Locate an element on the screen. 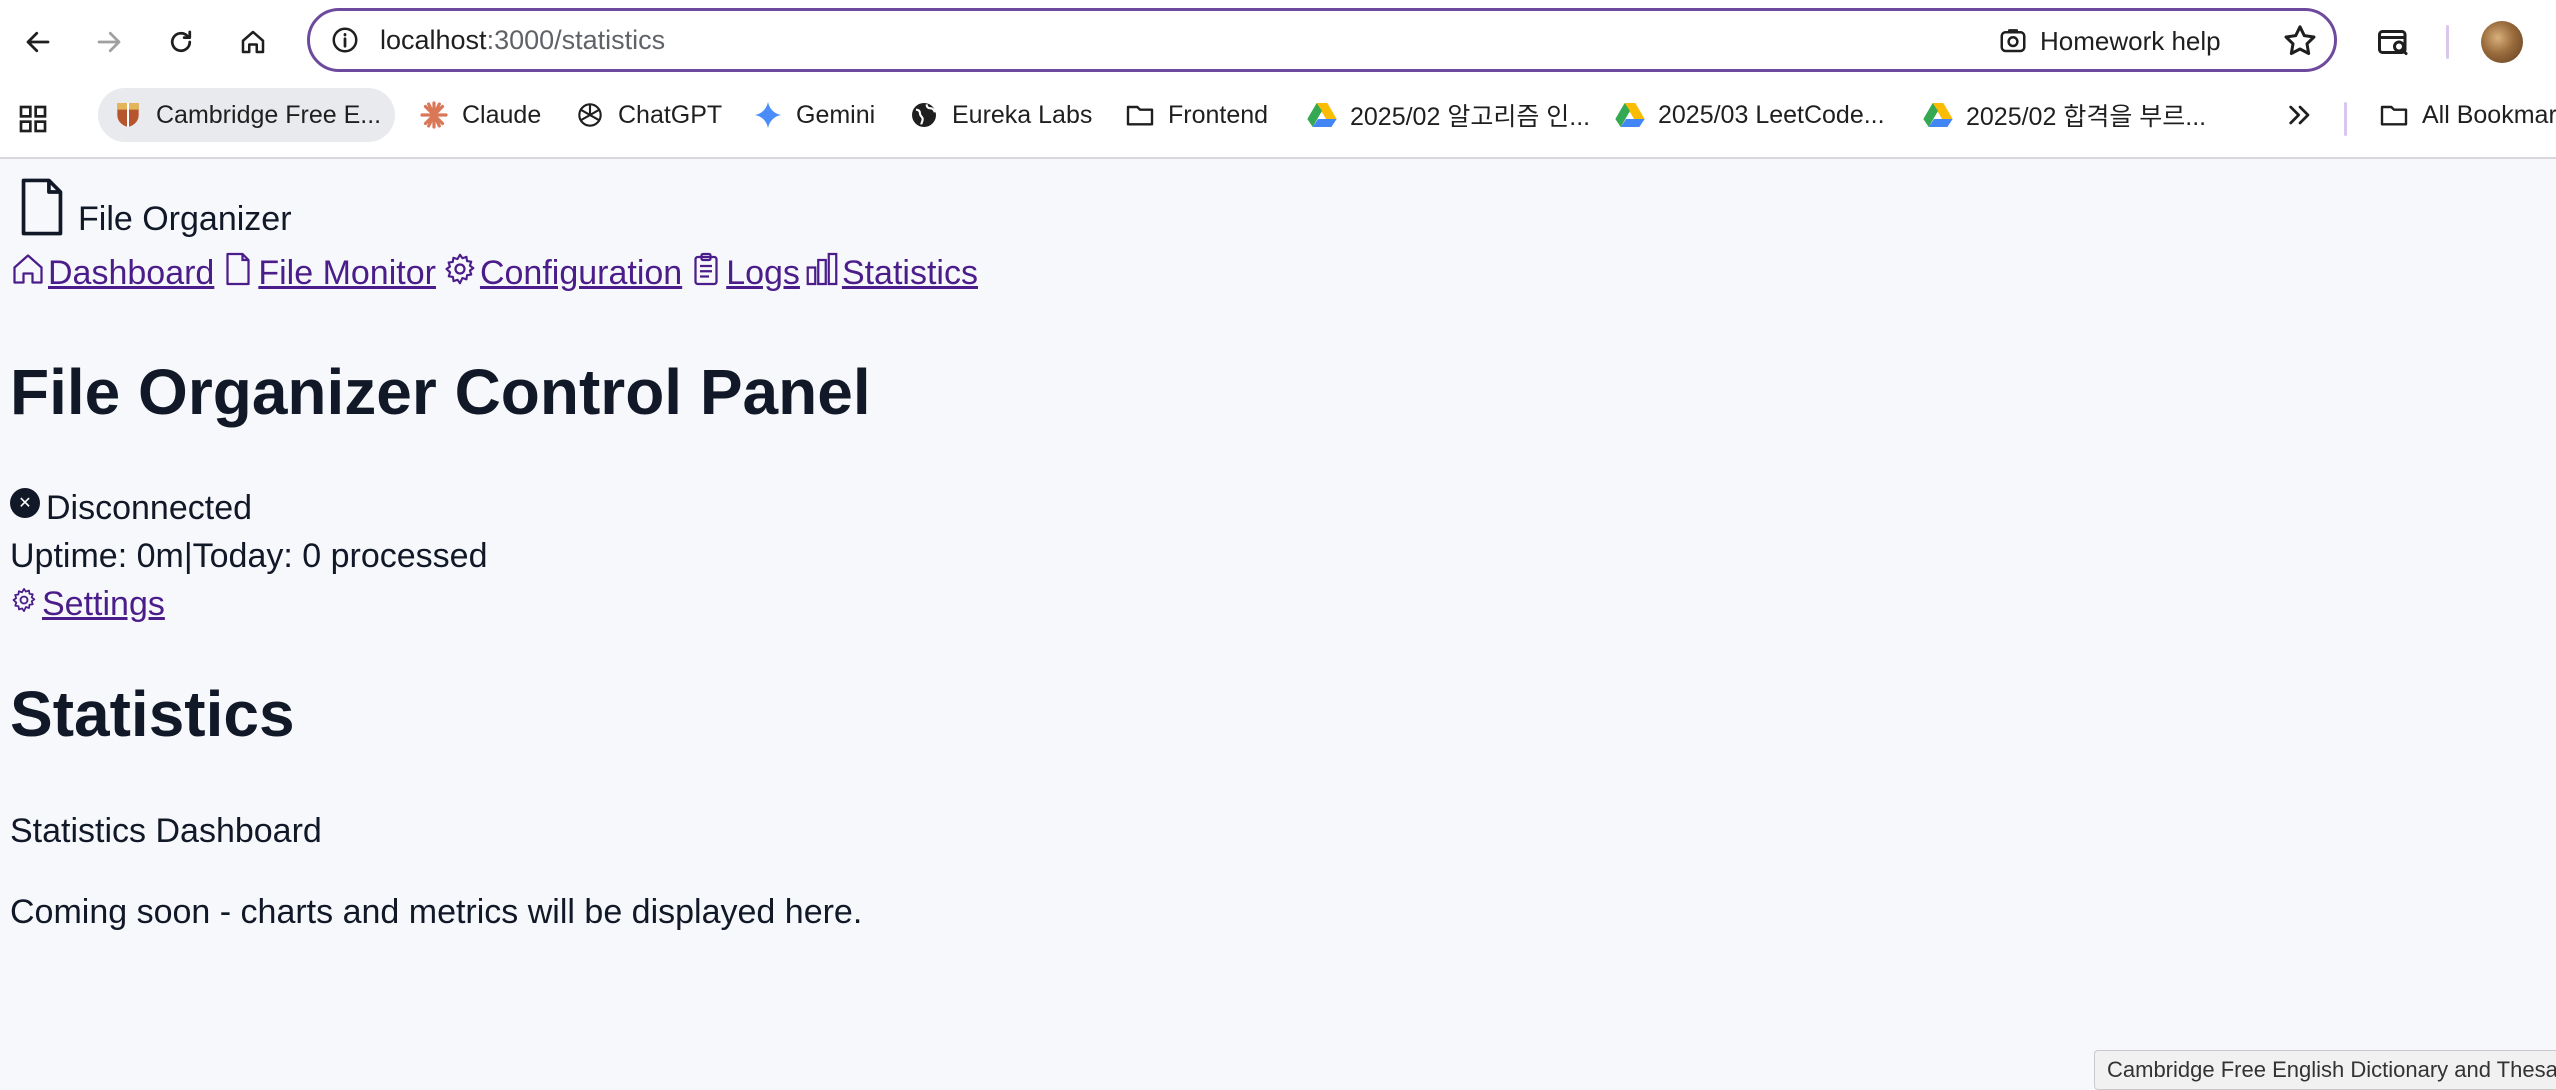  all-bookmarks-label: All Bookmarks is located at coordinates (2489, 114).